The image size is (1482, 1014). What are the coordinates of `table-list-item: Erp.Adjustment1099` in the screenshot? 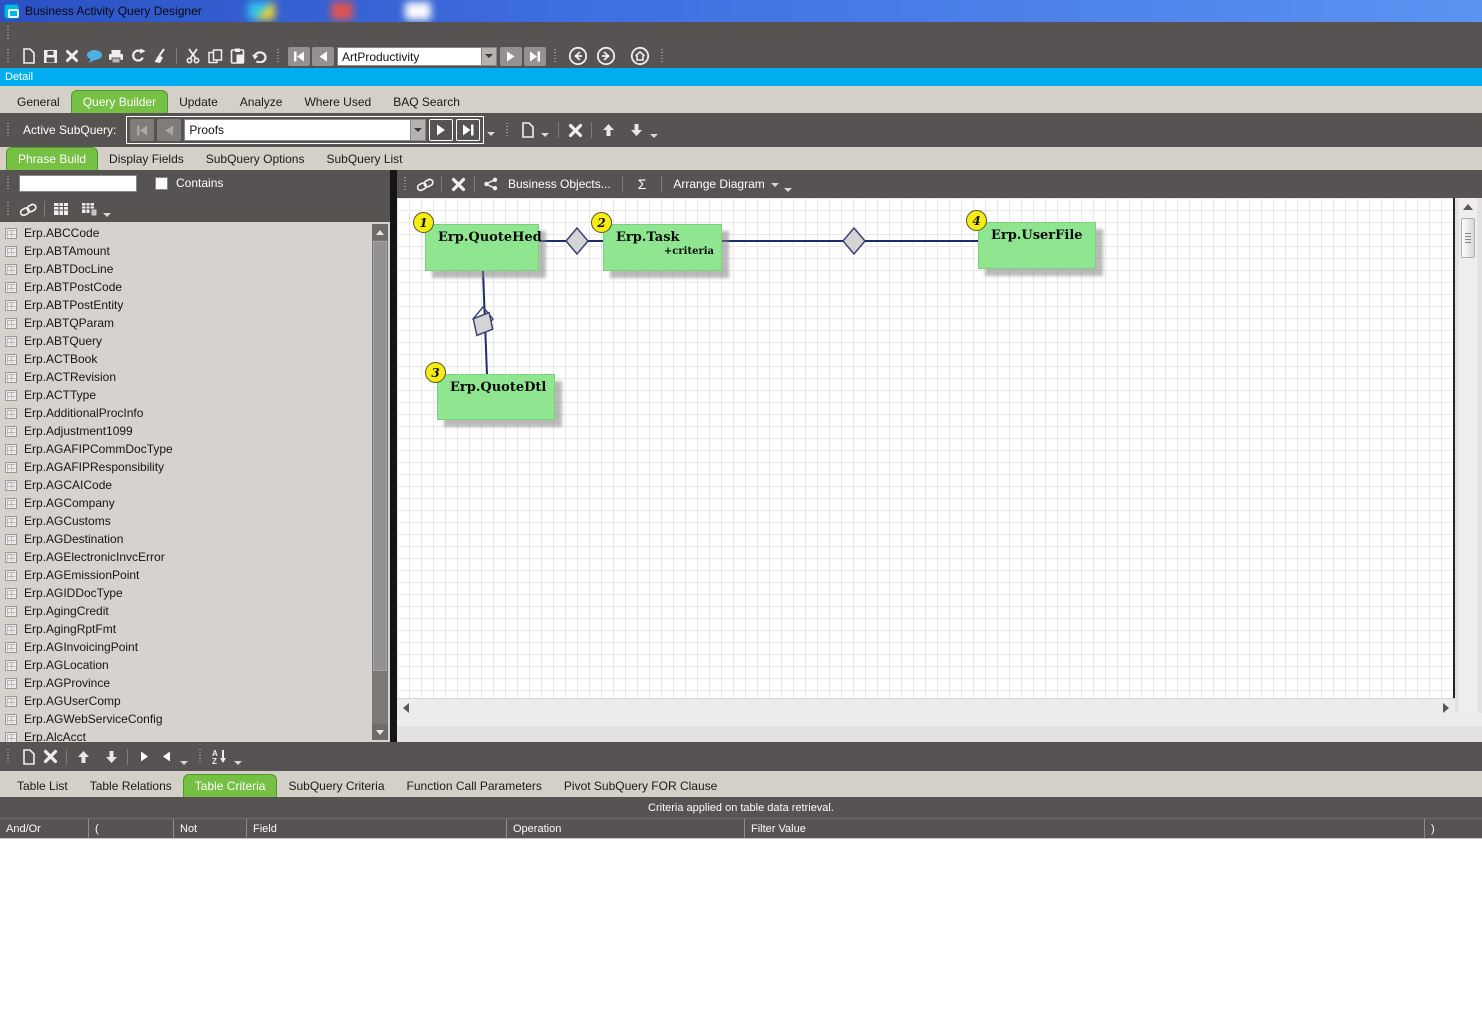 It's located at (195, 431).